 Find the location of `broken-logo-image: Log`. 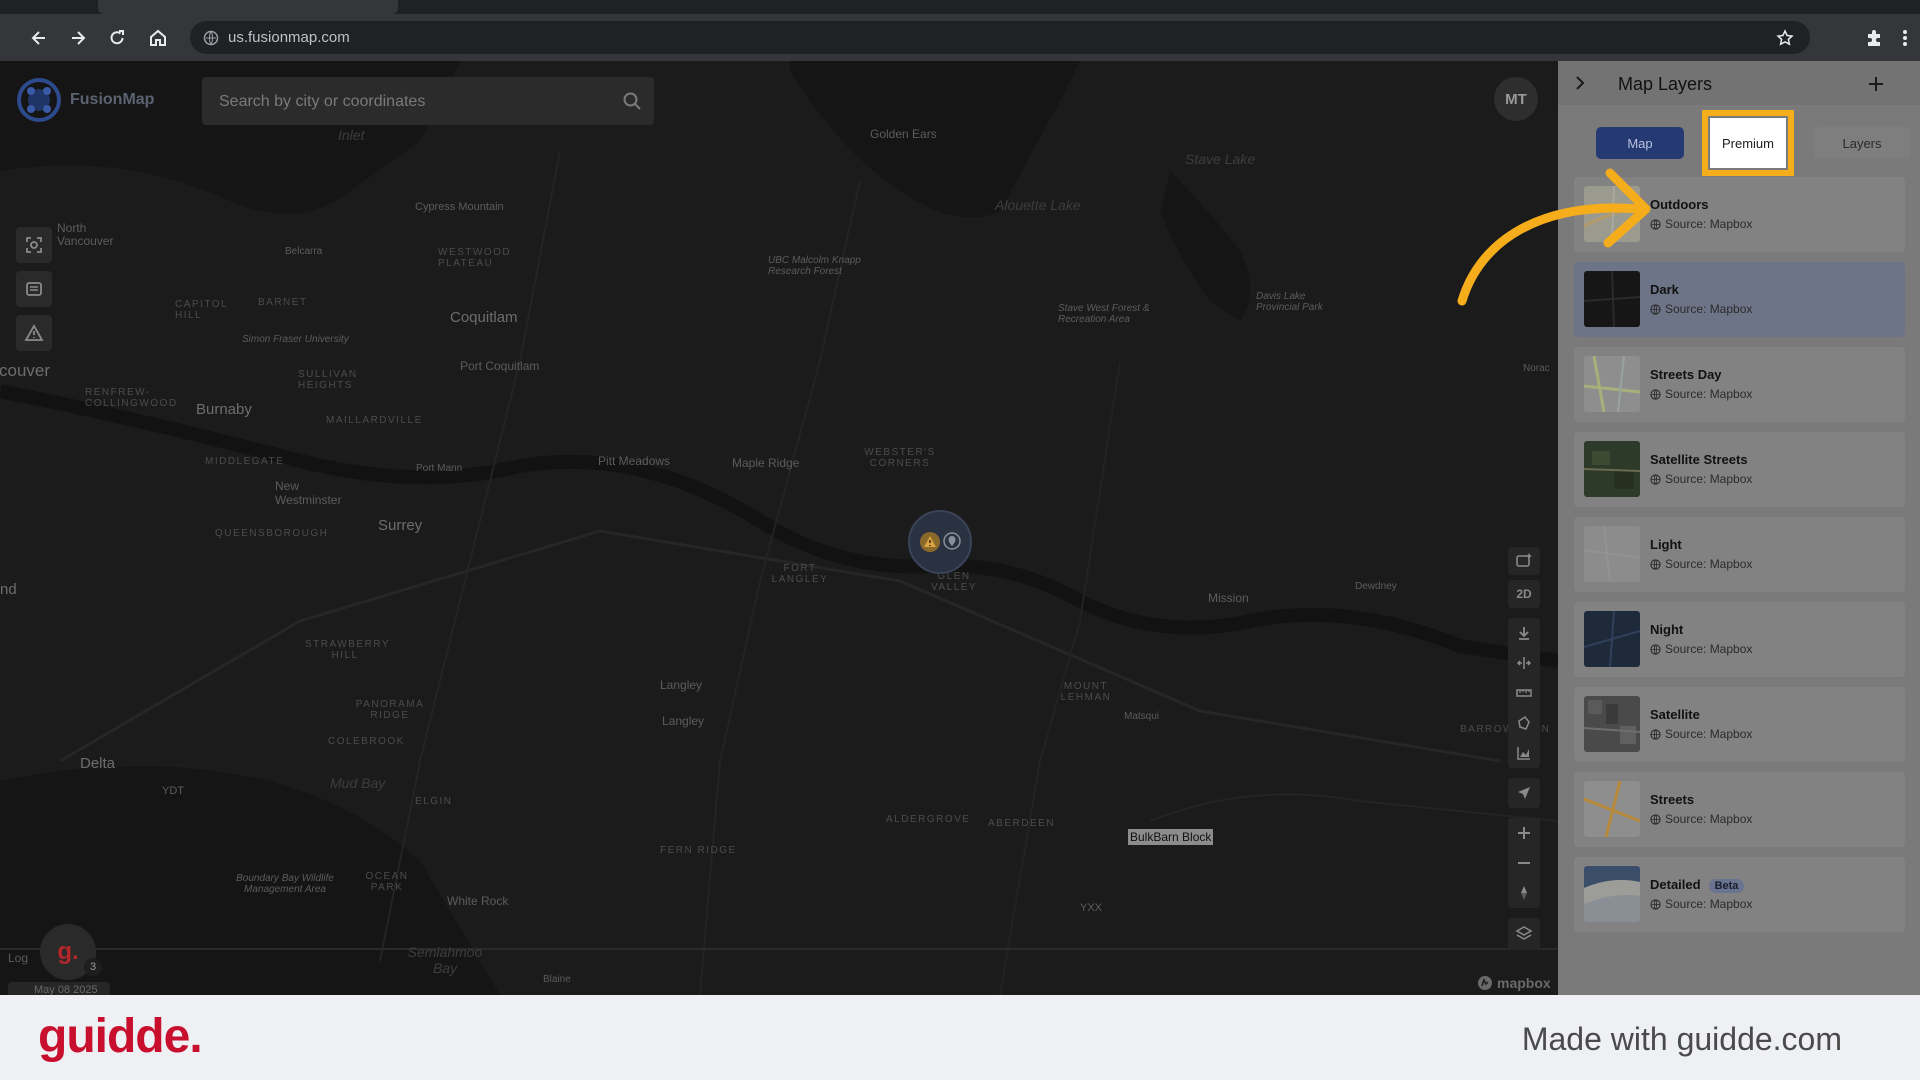

broken-logo-image: Log is located at coordinates (18, 958).